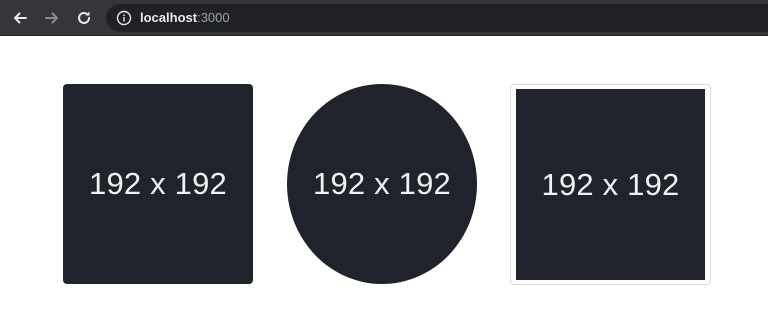  I want to click on reload-icon, so click(84, 17).